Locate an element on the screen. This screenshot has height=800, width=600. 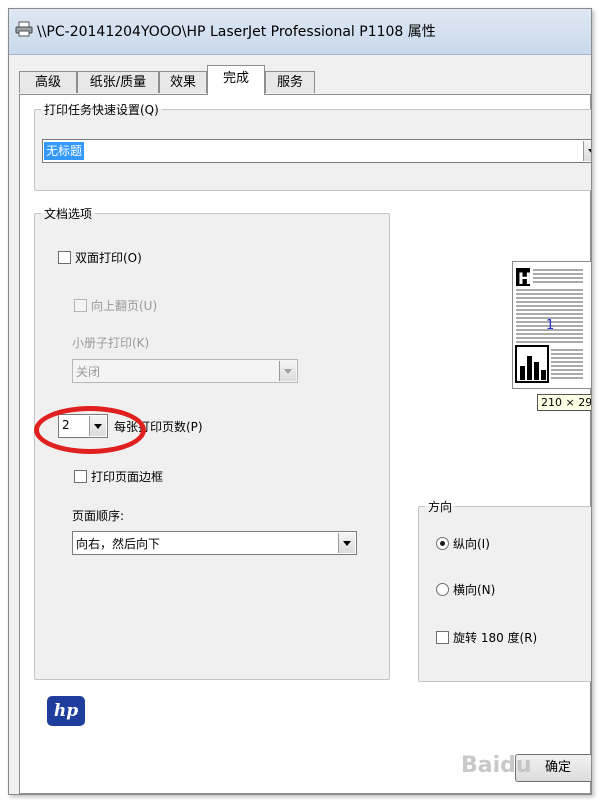
tab-services: 服务 is located at coordinates (290, 82).